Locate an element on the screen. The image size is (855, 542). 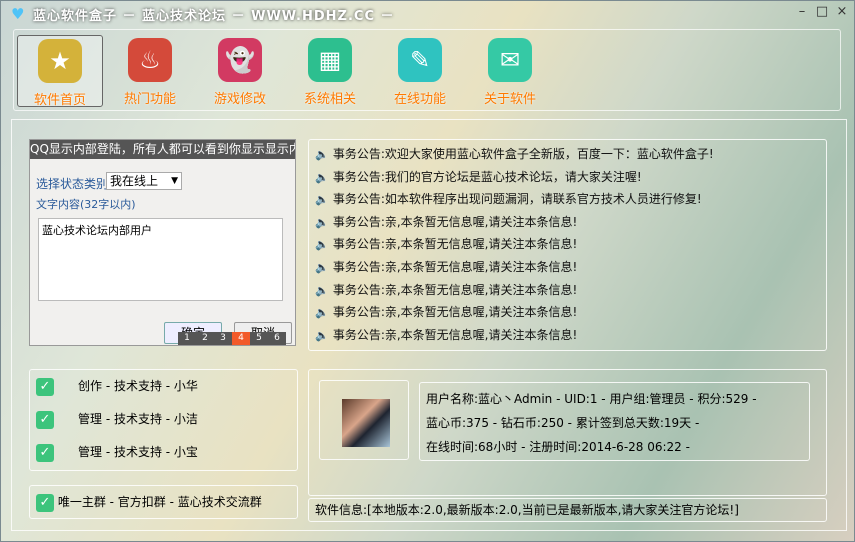
announcement-row: 🔈 事务公告:欢迎大家使用蓝心软件盒子全新版，百度一下：蓝心软件盒子! is located at coordinates (567, 154).